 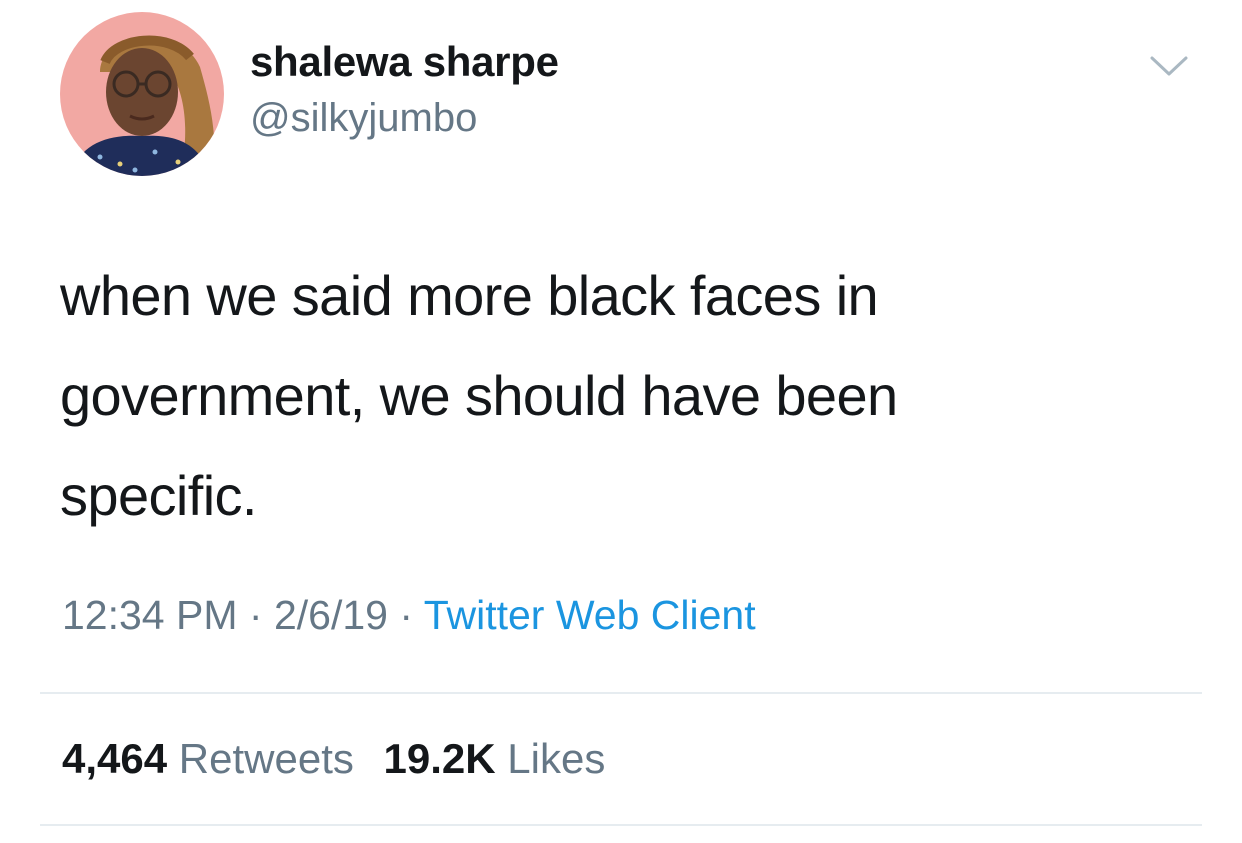 I want to click on likes-label: Likes, so click(x=556, y=758).